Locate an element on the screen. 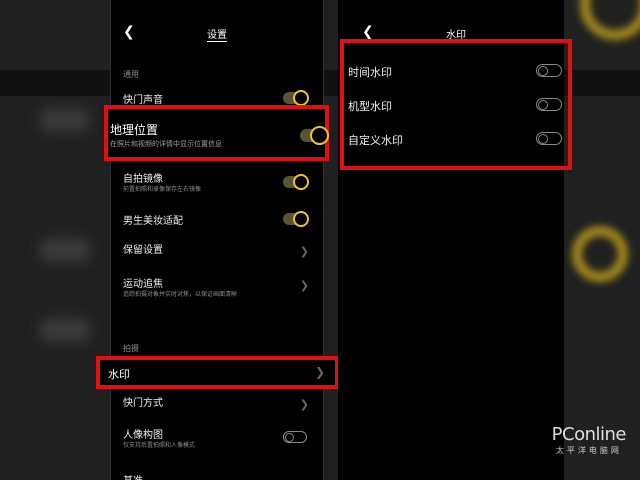 The image size is (640, 480). highlight-watermark-setting: 水印 ❯ is located at coordinates (217, 372).